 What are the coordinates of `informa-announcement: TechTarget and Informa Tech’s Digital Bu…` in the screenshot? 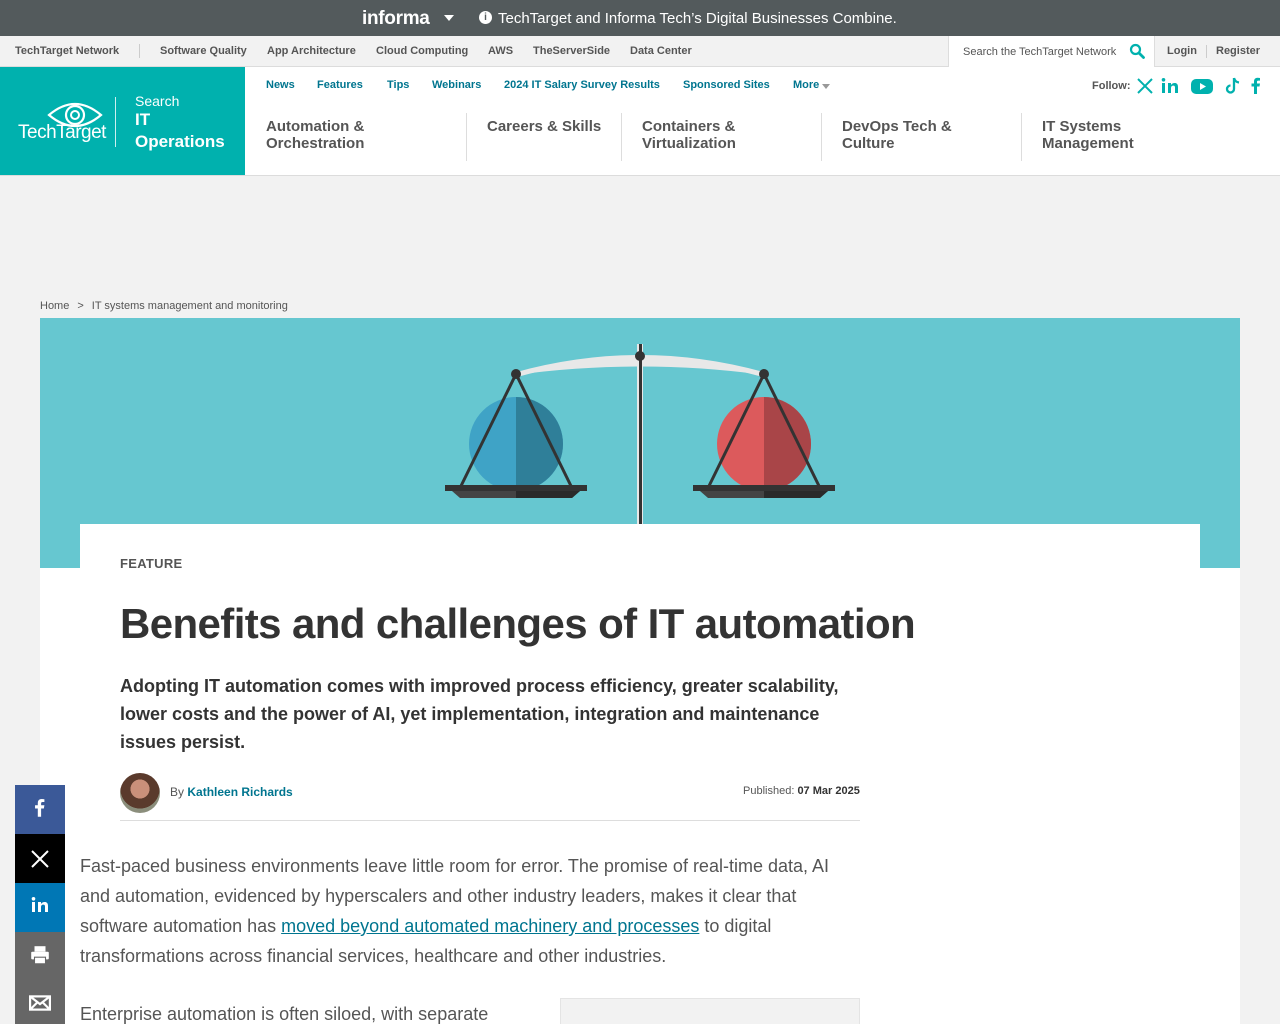 It's located at (697, 18).